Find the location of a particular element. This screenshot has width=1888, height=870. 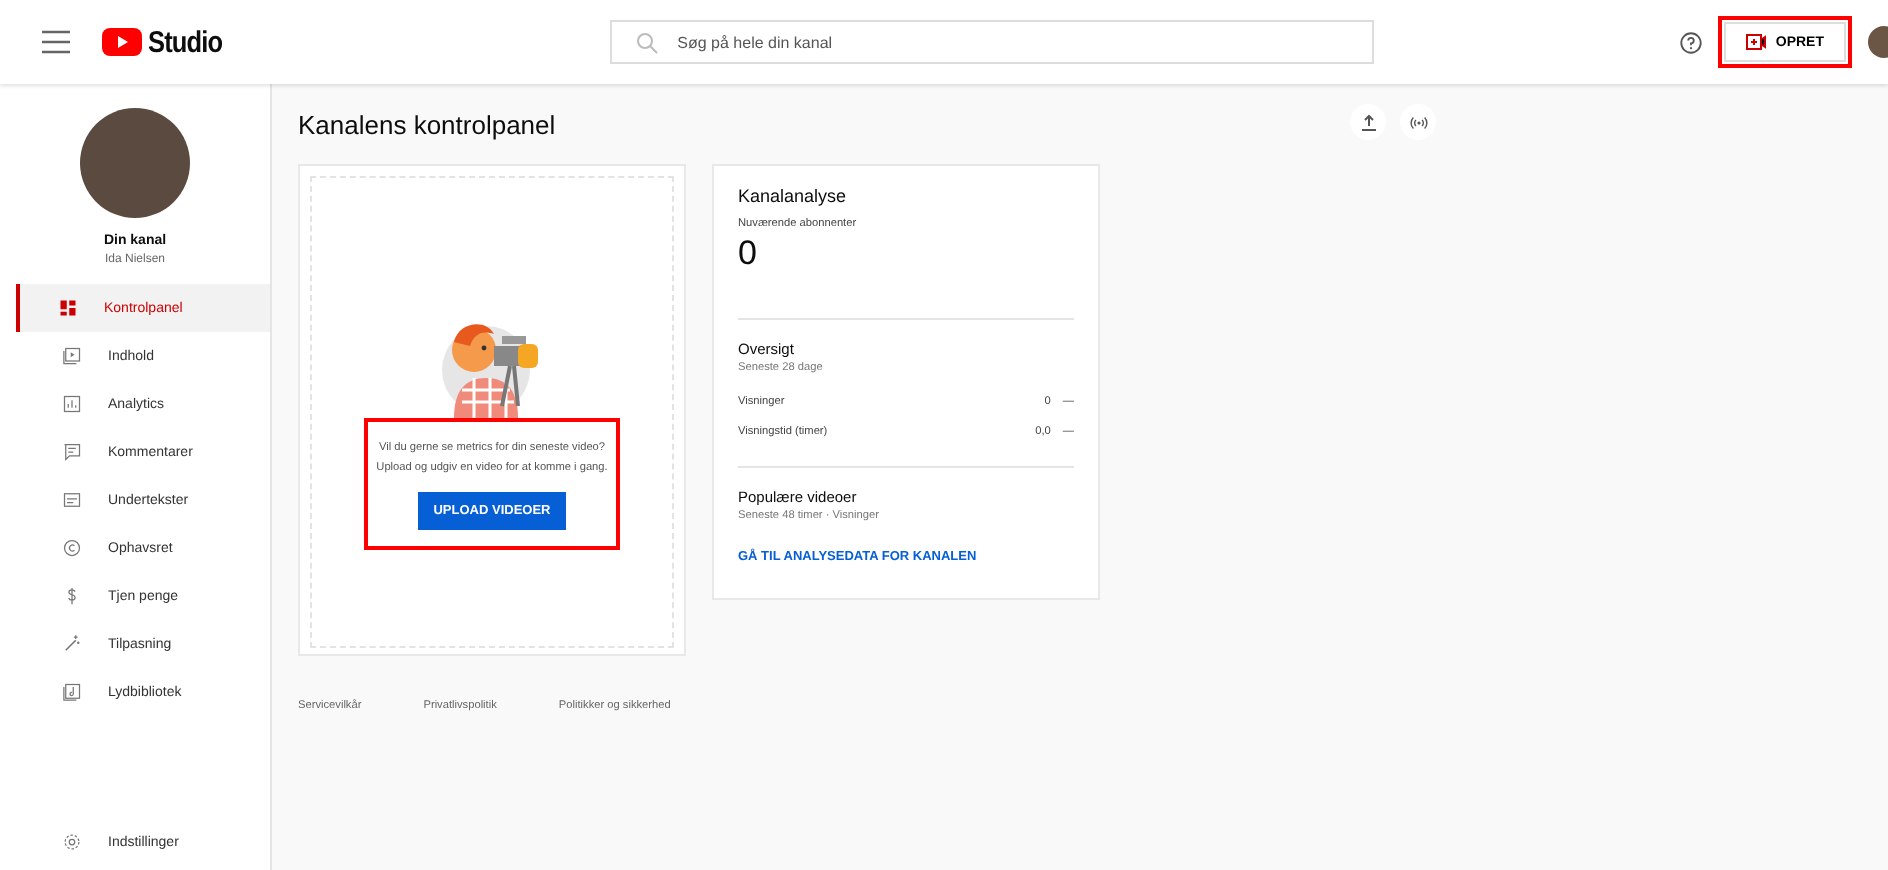

search-input: Søg på hele din kanal is located at coordinates (1024, 42).